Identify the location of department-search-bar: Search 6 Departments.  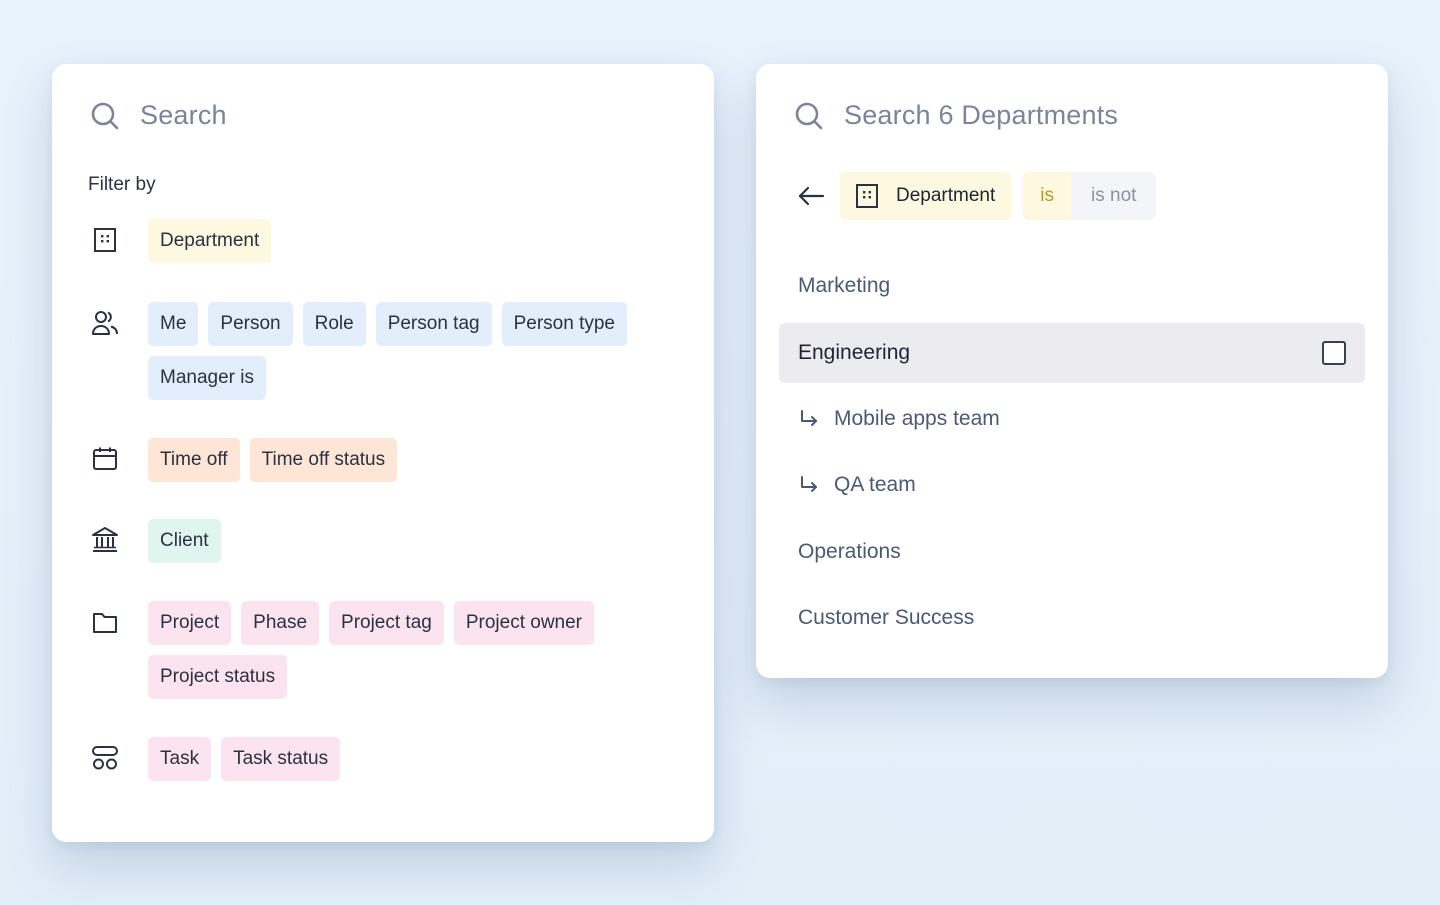
(956, 115).